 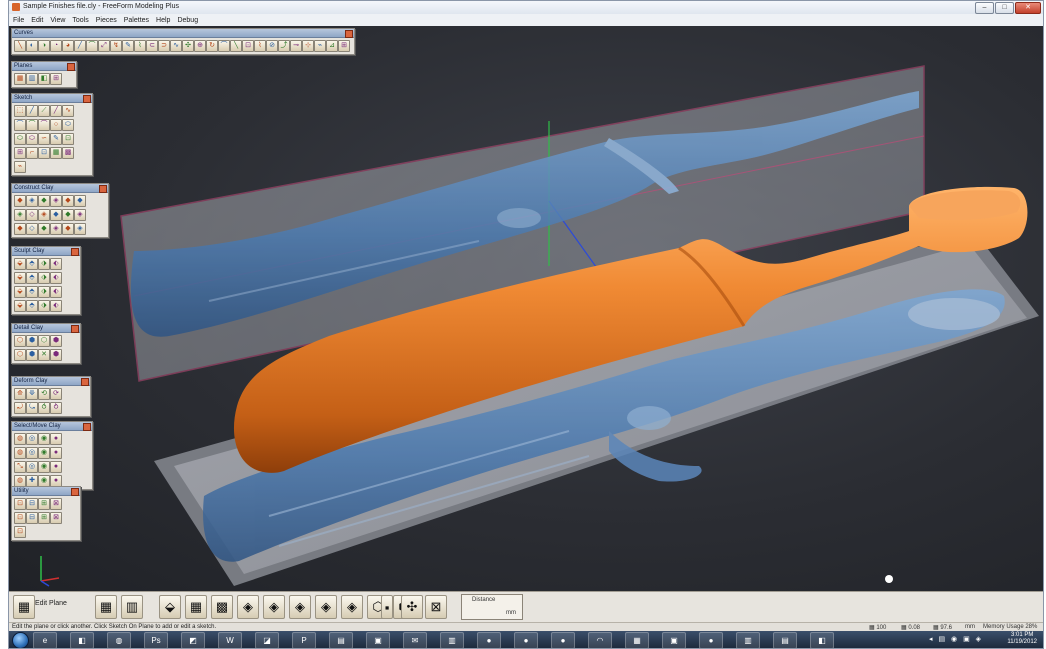 What do you see at coordinates (284, 46) in the screenshot?
I see `tool-button-icon: ⤴` at bounding box center [284, 46].